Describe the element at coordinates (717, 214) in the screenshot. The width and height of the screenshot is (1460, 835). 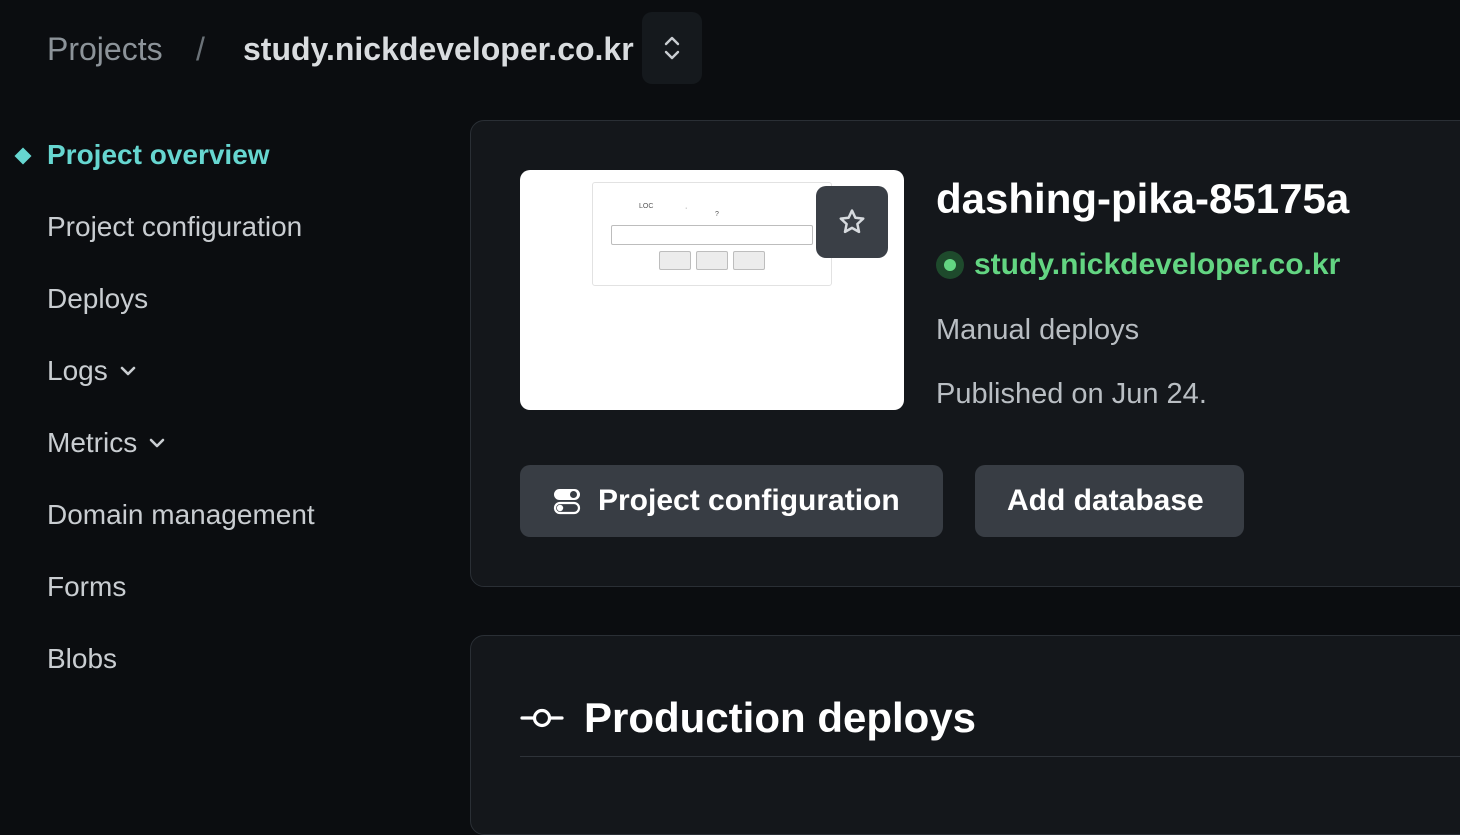
I see `thumbnail-text: ?` at that location.